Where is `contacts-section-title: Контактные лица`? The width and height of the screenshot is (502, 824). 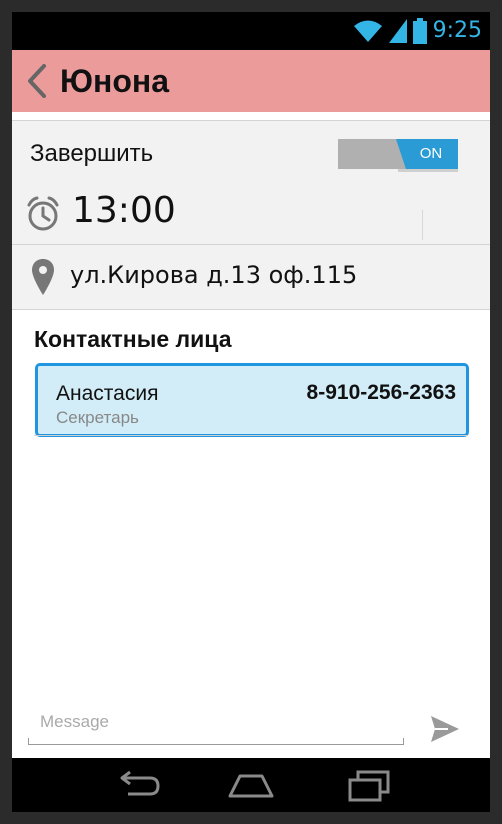
contacts-section-title: Контактные лица is located at coordinates (133, 339).